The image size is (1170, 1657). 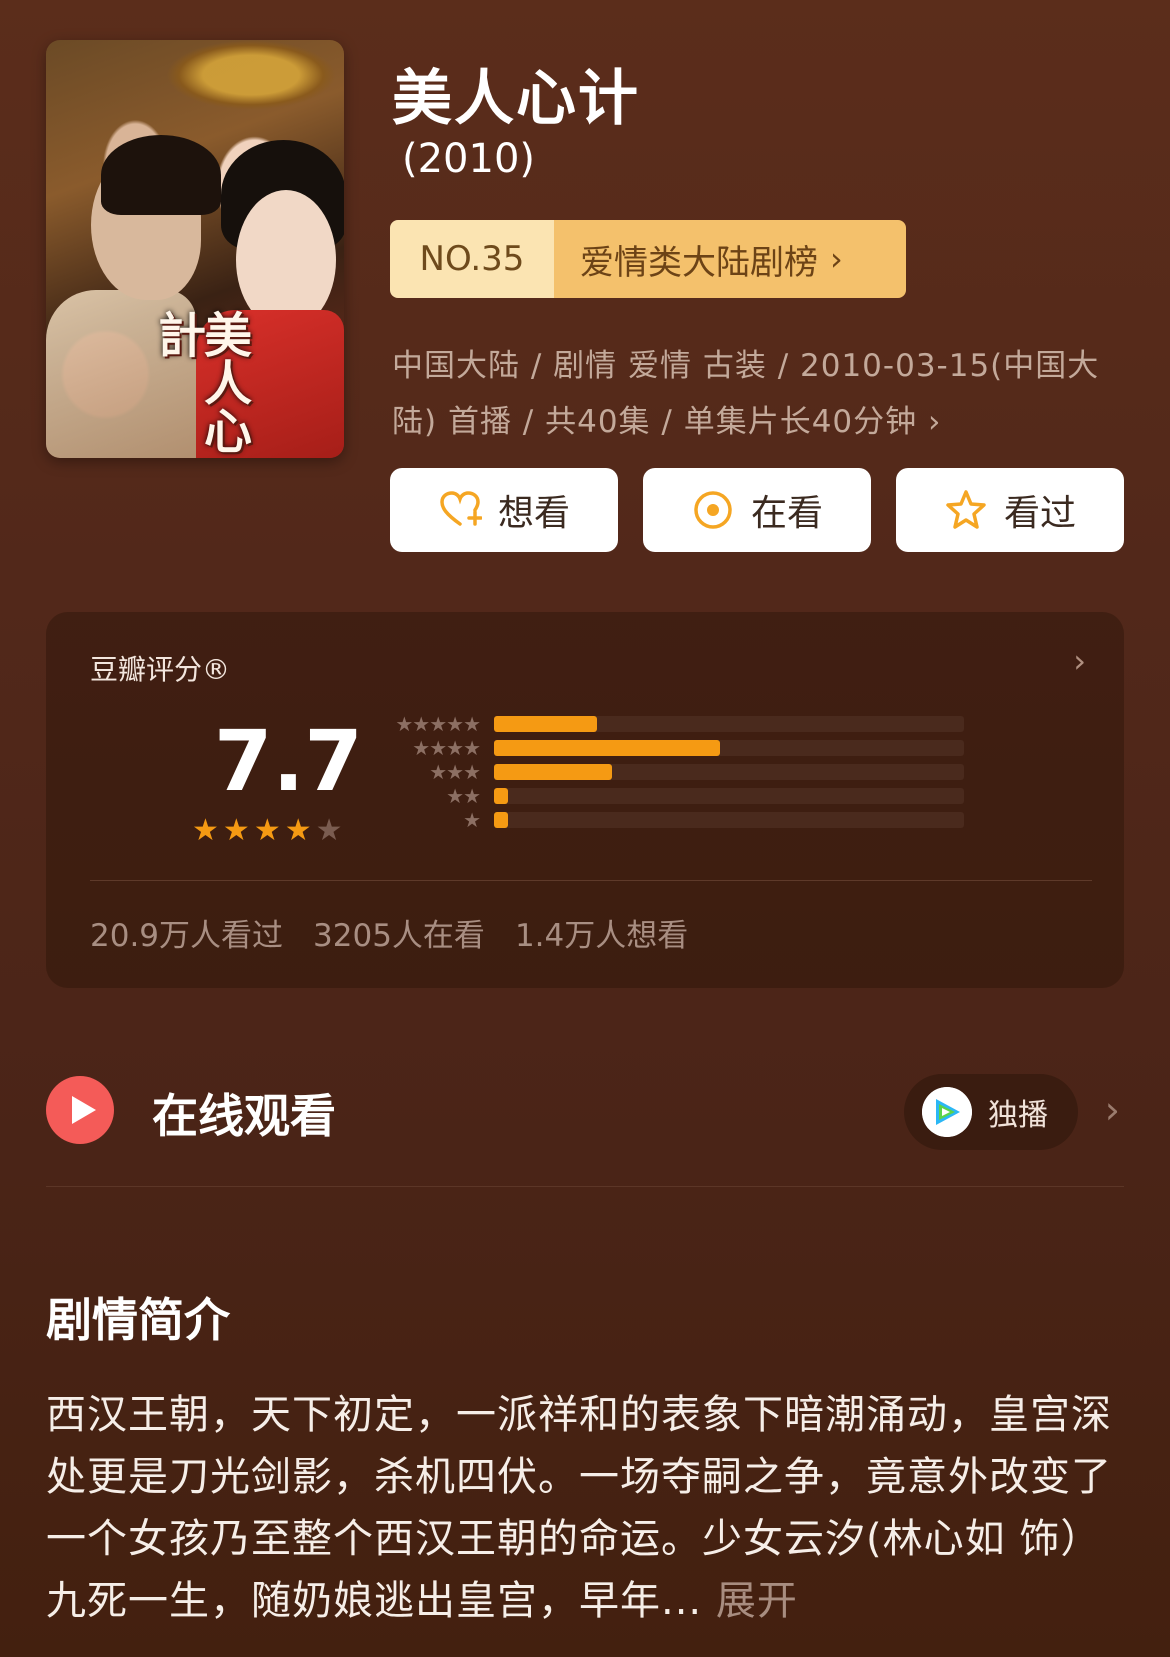 I want to click on action-buttons: 想看 在看 看过, so click(x=757, y=510).